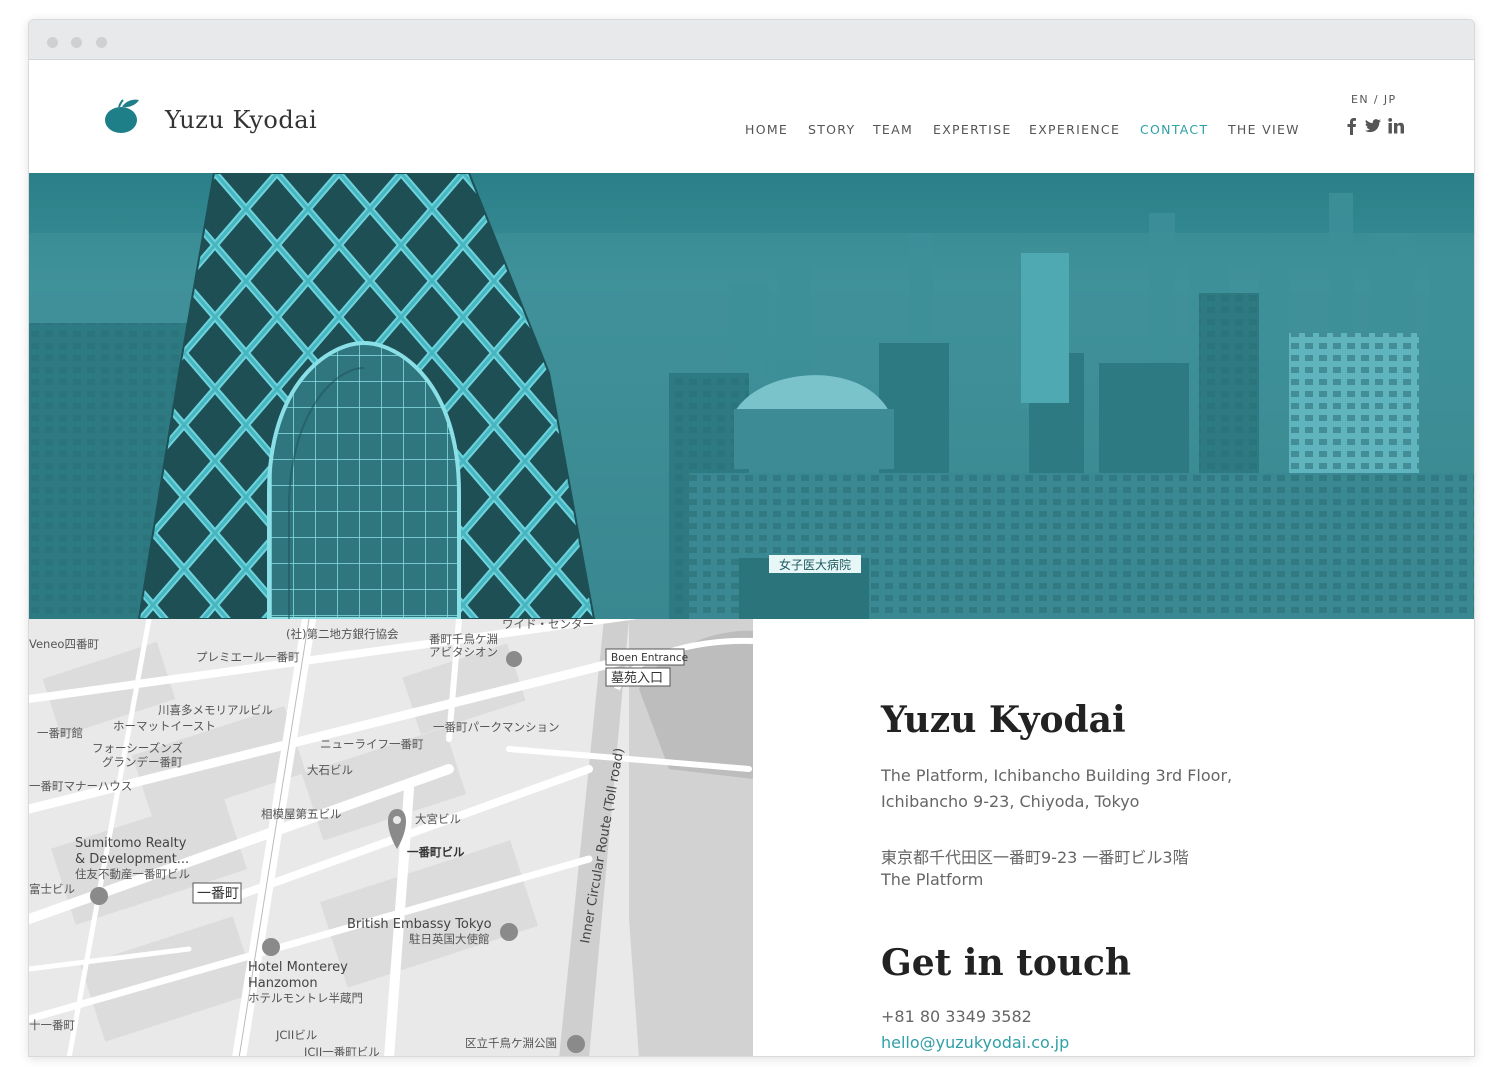 Image resolution: width=1503 pixels, height=1080 pixels. I want to click on twitter-icon, so click(1373, 126).